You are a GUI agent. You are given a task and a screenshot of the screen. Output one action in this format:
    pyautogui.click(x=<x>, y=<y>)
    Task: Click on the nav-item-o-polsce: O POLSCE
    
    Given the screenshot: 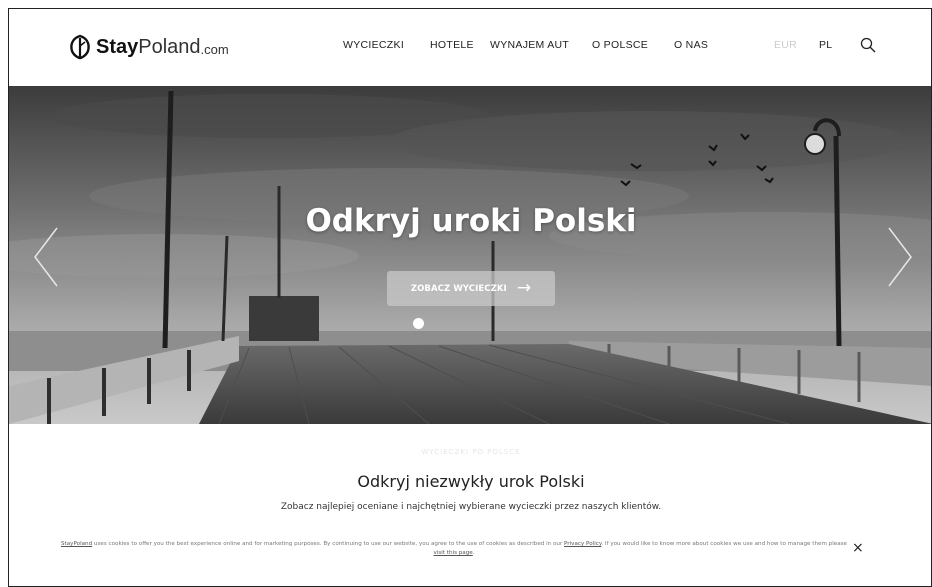 What is the action you would take?
    pyautogui.click(x=620, y=45)
    